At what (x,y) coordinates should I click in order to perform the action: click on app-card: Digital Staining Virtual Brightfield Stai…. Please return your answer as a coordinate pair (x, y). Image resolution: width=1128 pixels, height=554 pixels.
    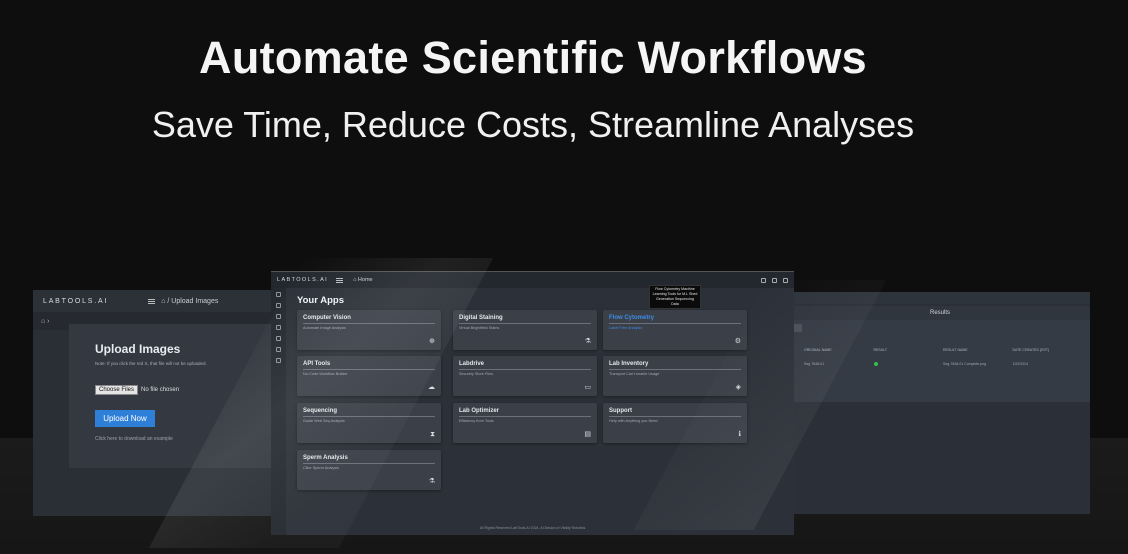
    Looking at the image, I should click on (525, 330).